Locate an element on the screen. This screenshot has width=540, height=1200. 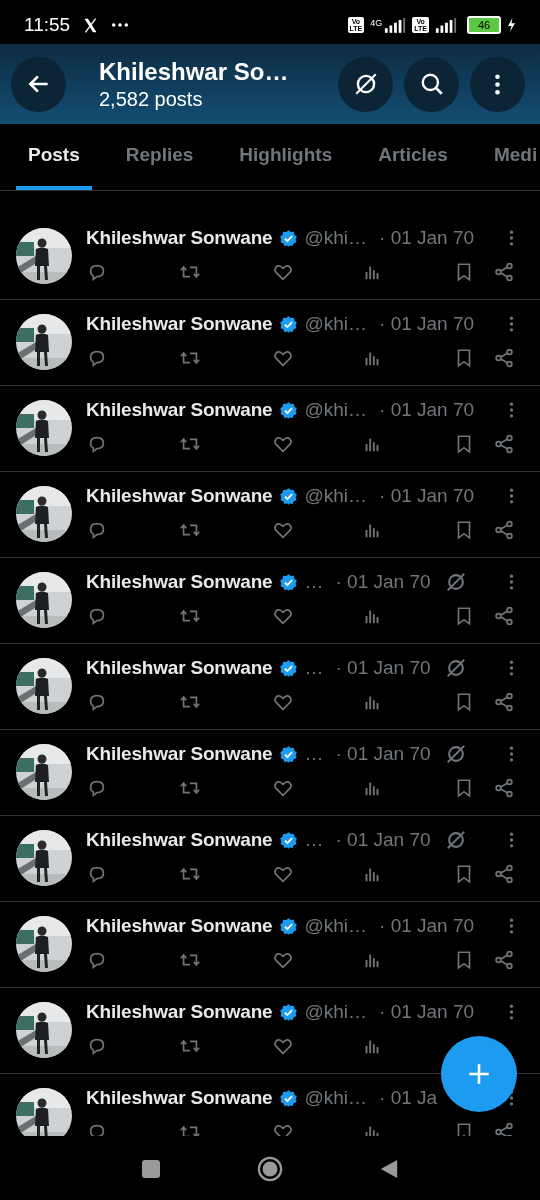
more-icon is located at coordinates (120, 25).